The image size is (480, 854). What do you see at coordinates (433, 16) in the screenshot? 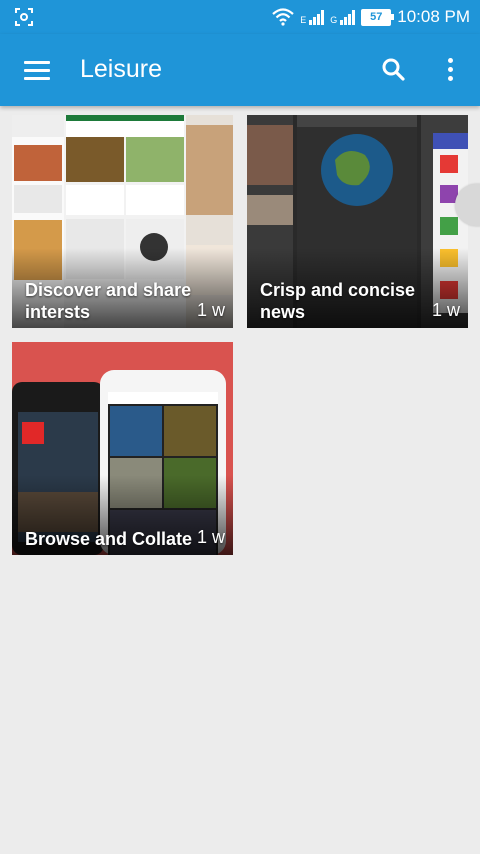
I see `status-time: 10:08 PM` at bounding box center [433, 16].